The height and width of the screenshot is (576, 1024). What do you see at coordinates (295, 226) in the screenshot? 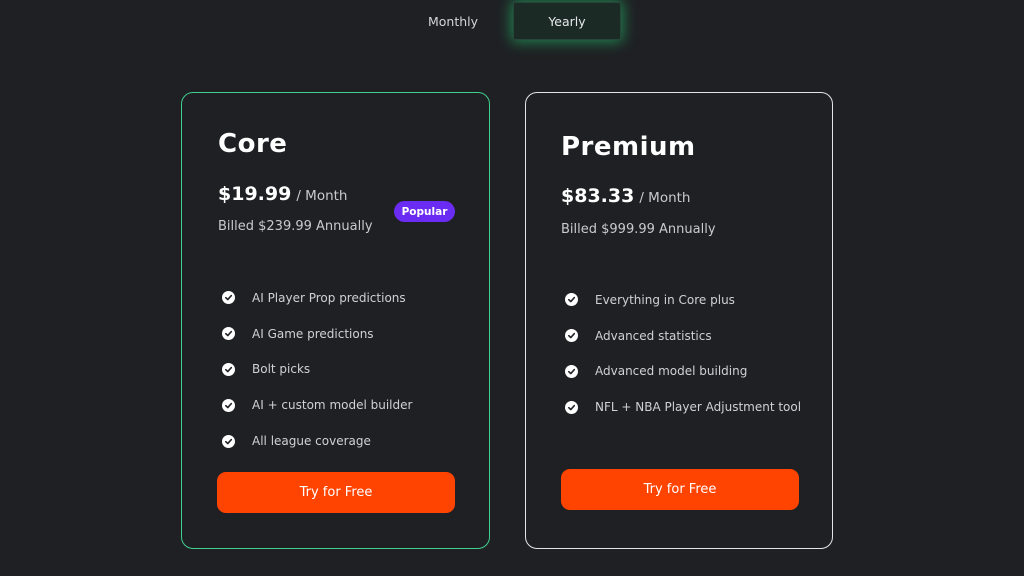
I see `billed-annually-text: Billed $239.99 Annually` at bounding box center [295, 226].